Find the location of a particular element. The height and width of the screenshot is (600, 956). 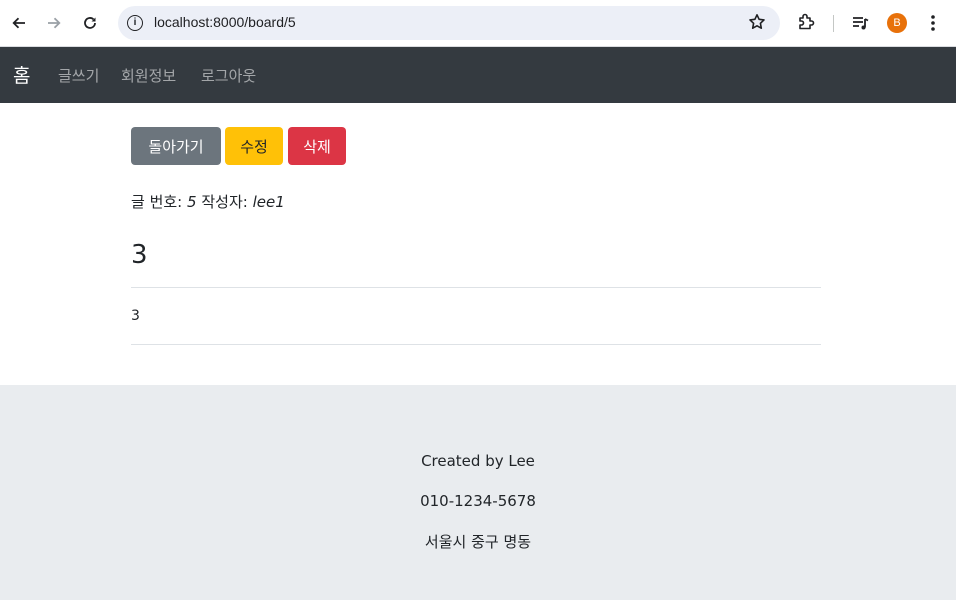

title-divider is located at coordinates (476, 287).